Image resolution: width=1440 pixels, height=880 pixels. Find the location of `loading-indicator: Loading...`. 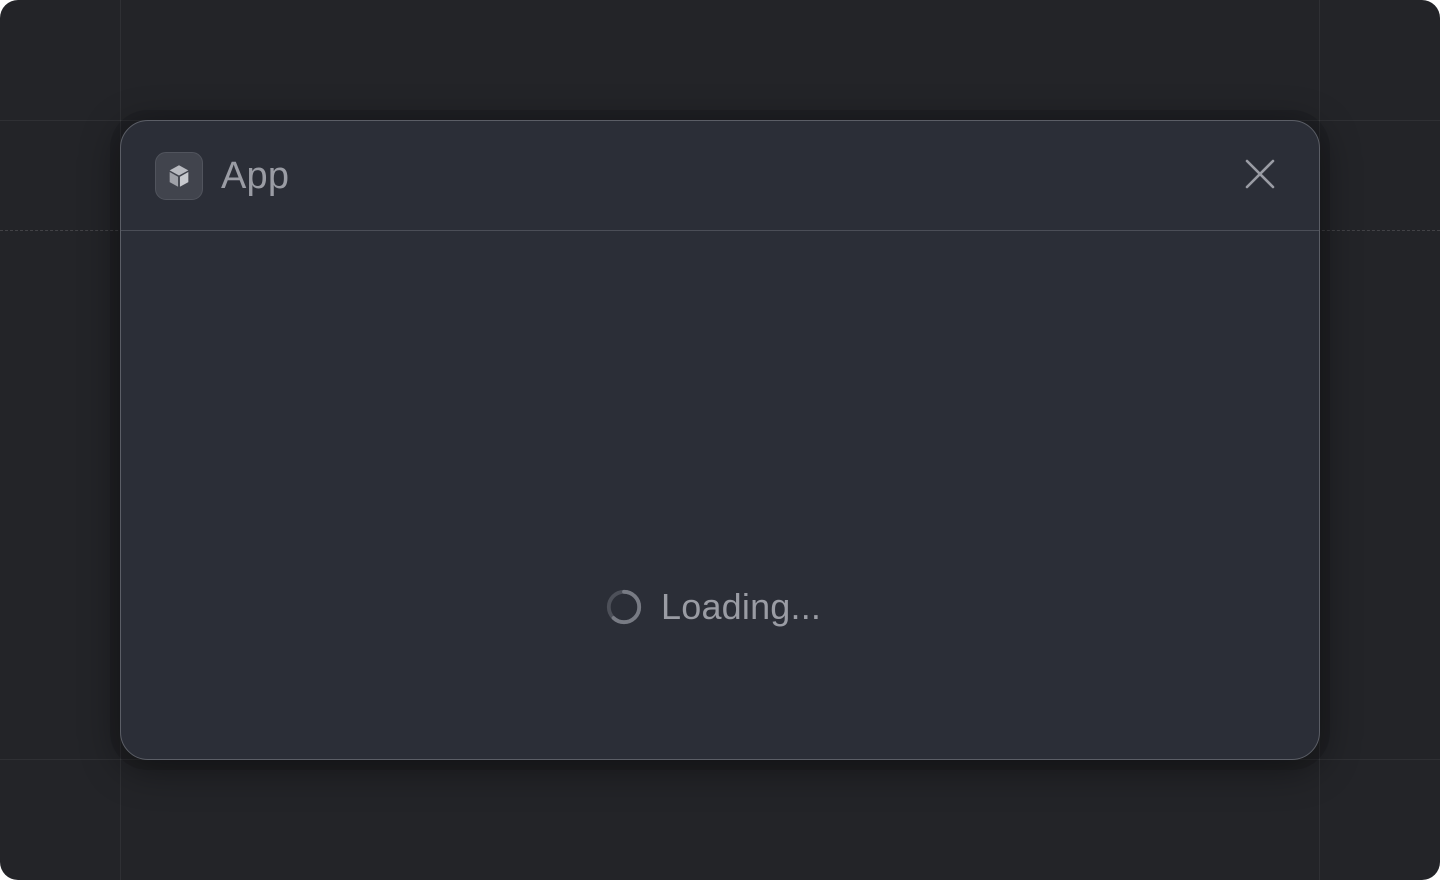

loading-indicator: Loading... is located at coordinates (713, 607).